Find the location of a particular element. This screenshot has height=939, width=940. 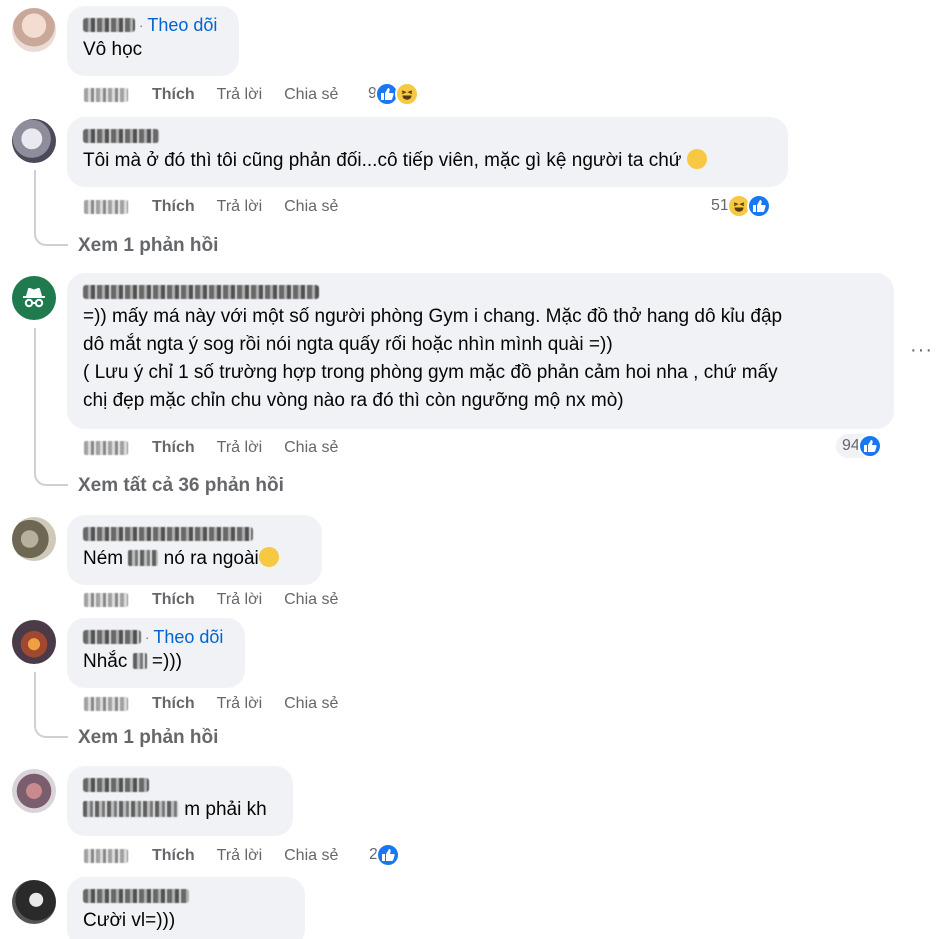

comment-text: Ném nó ra ngoài is located at coordinates (196, 559).